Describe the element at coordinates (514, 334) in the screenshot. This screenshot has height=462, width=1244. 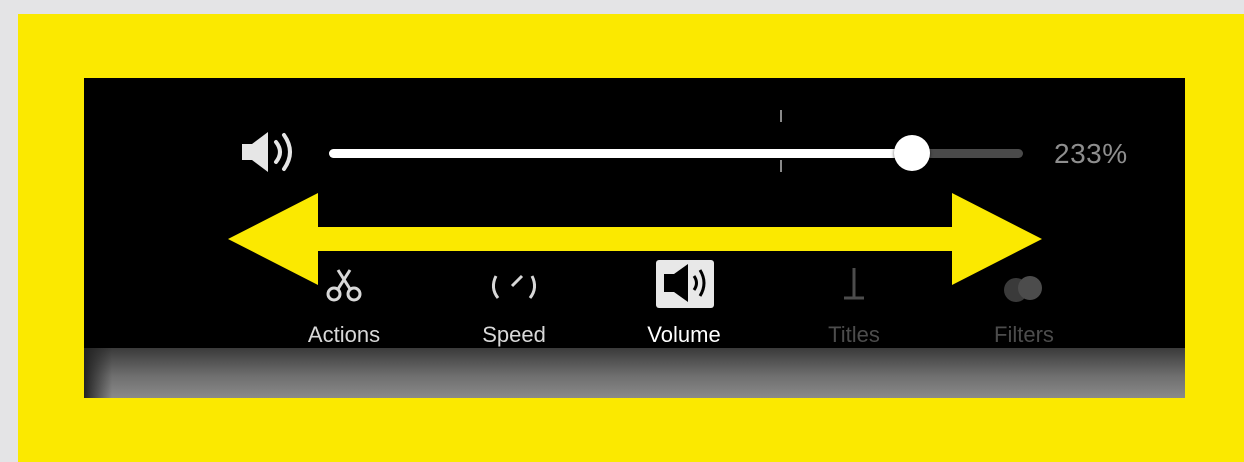
I see `tool-label: Speed` at that location.